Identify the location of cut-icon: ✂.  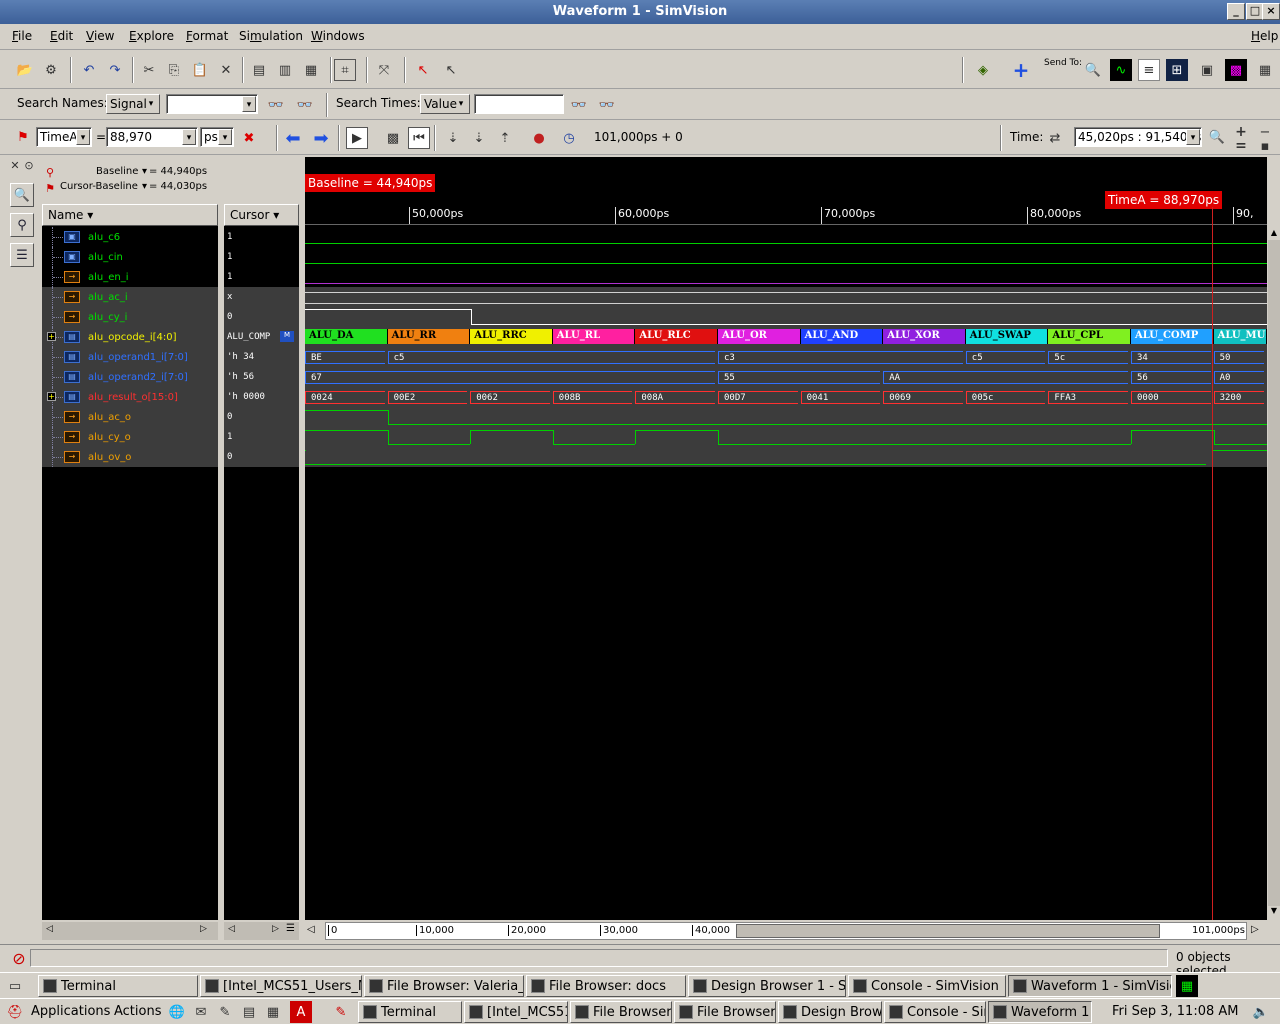
(149, 70).